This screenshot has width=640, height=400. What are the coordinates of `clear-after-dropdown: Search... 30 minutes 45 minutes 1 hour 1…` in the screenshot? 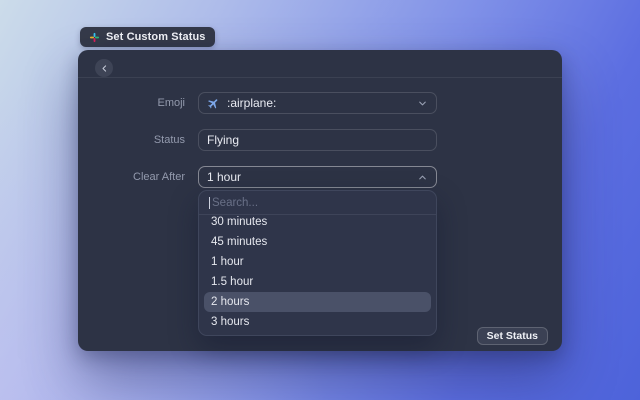 It's located at (317, 263).